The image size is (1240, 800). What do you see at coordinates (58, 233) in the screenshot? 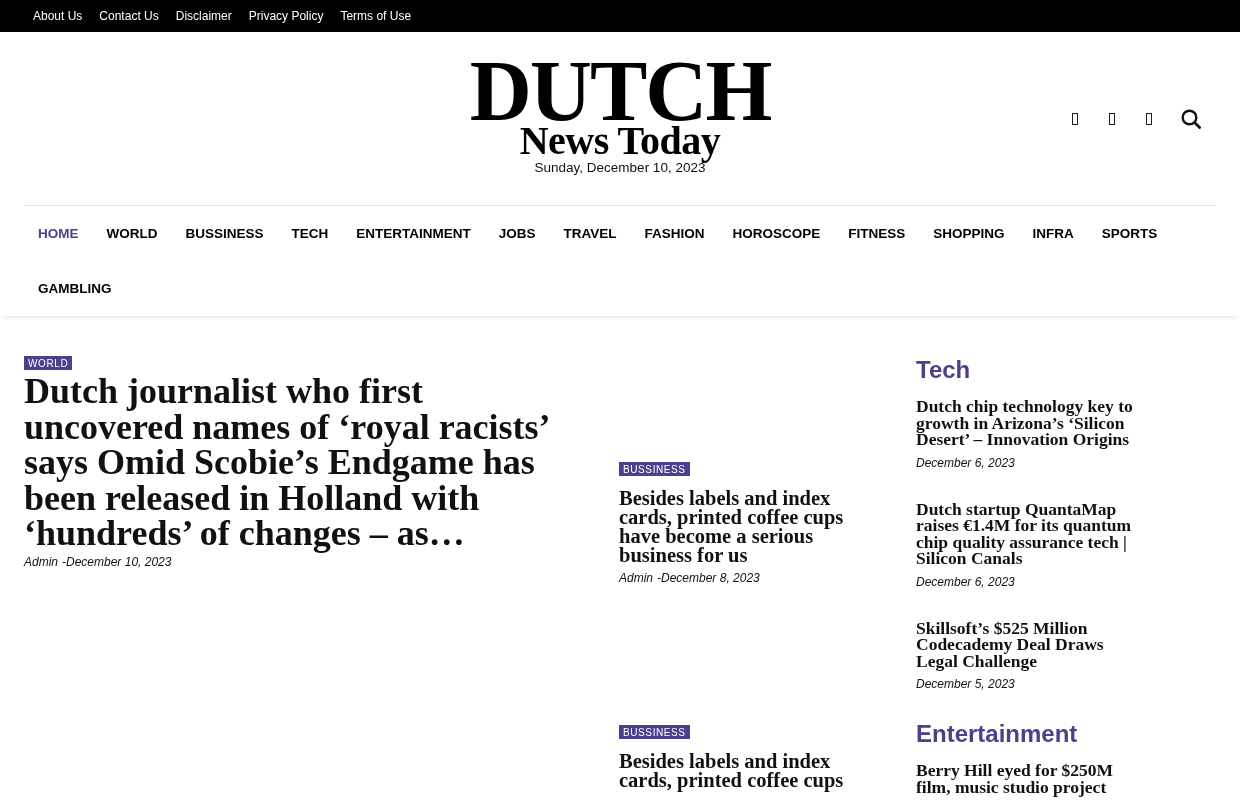
I see `nav-link: HOME` at bounding box center [58, 233].